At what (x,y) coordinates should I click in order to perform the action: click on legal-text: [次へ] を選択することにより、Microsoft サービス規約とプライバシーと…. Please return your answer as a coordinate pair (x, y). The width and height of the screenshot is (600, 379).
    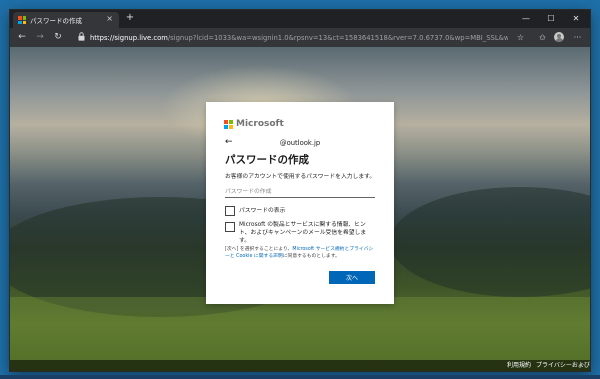
    Looking at the image, I should click on (300, 253).